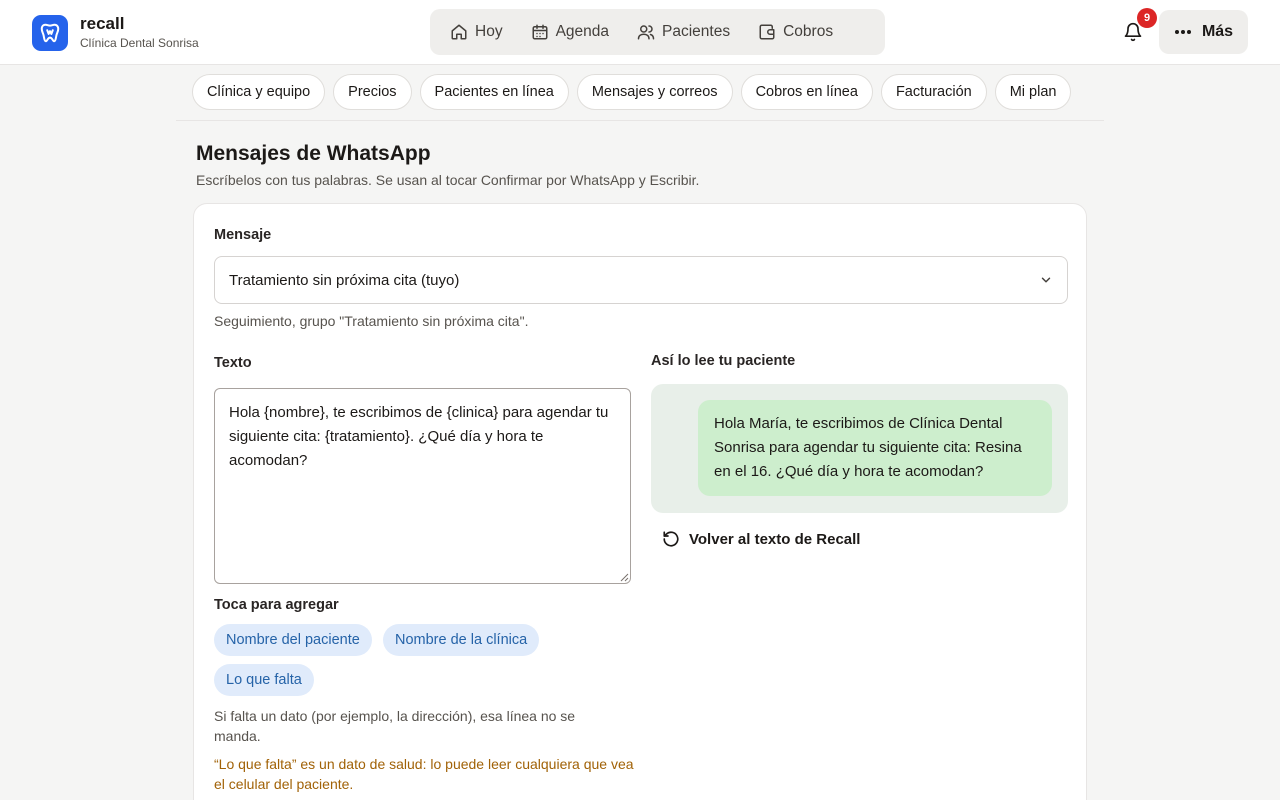  Describe the element at coordinates (1182, 32) in the screenshot. I see `ellipsis-icon` at that location.